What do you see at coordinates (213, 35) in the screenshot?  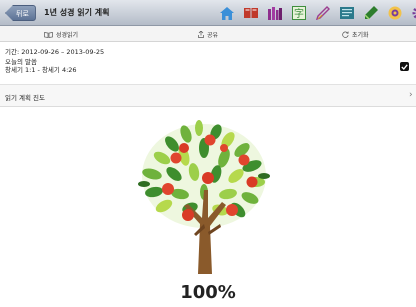 I see `tab-share-label: 공유` at bounding box center [213, 35].